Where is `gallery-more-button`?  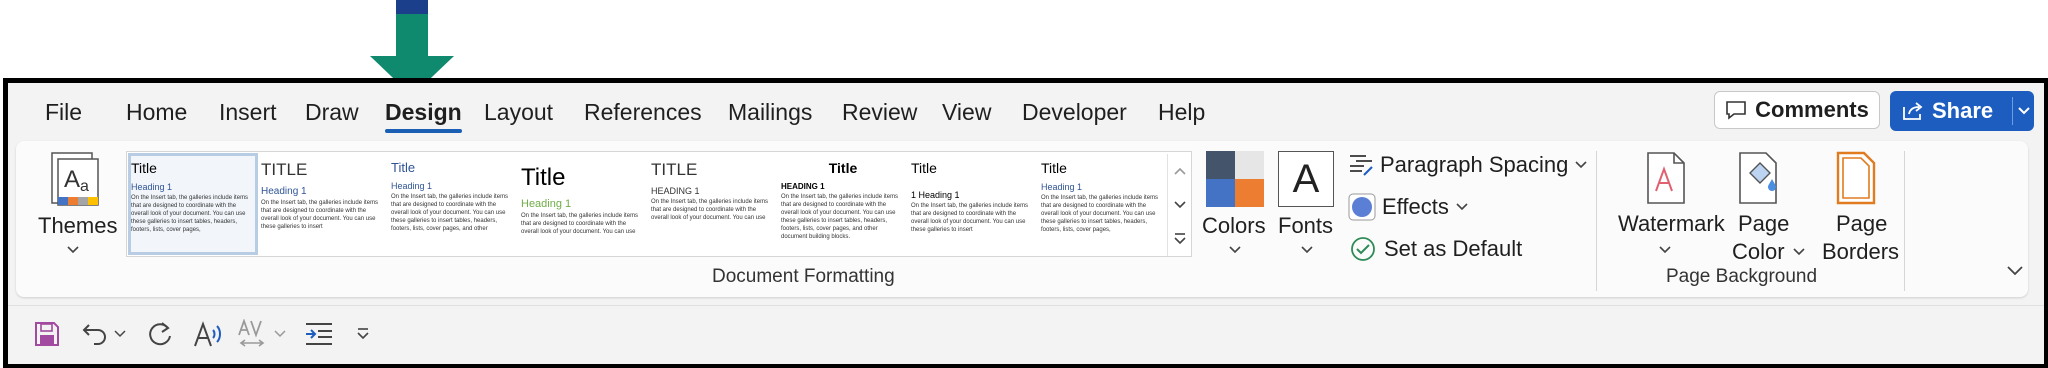 gallery-more-button is located at coordinates (1179, 239).